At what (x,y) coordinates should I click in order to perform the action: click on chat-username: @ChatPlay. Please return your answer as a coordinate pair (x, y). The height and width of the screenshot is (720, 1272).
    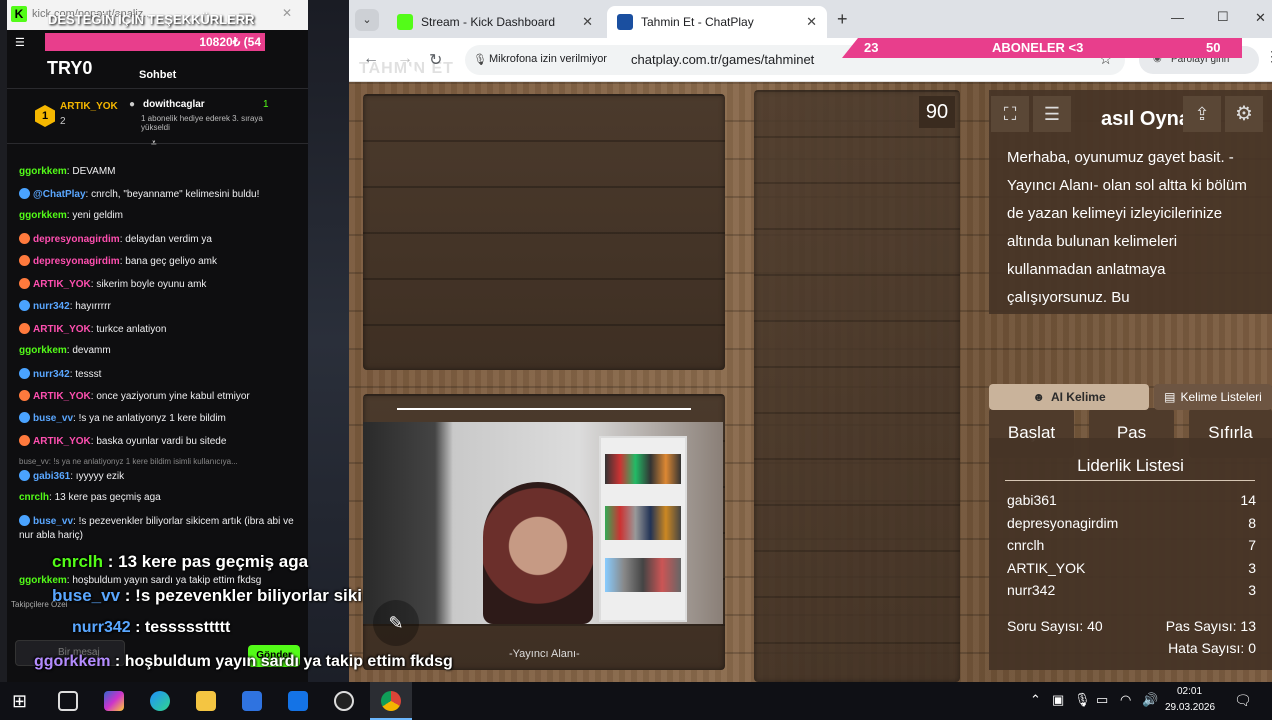
    Looking at the image, I should click on (59, 194).